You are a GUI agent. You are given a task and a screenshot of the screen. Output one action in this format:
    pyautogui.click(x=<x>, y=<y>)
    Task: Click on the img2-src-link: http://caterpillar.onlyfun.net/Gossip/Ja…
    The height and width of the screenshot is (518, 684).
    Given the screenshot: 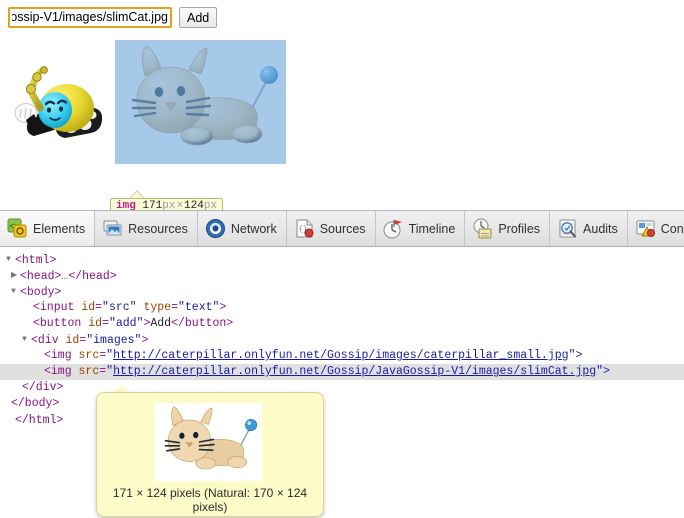 What is the action you would take?
    pyautogui.click(x=354, y=371)
    